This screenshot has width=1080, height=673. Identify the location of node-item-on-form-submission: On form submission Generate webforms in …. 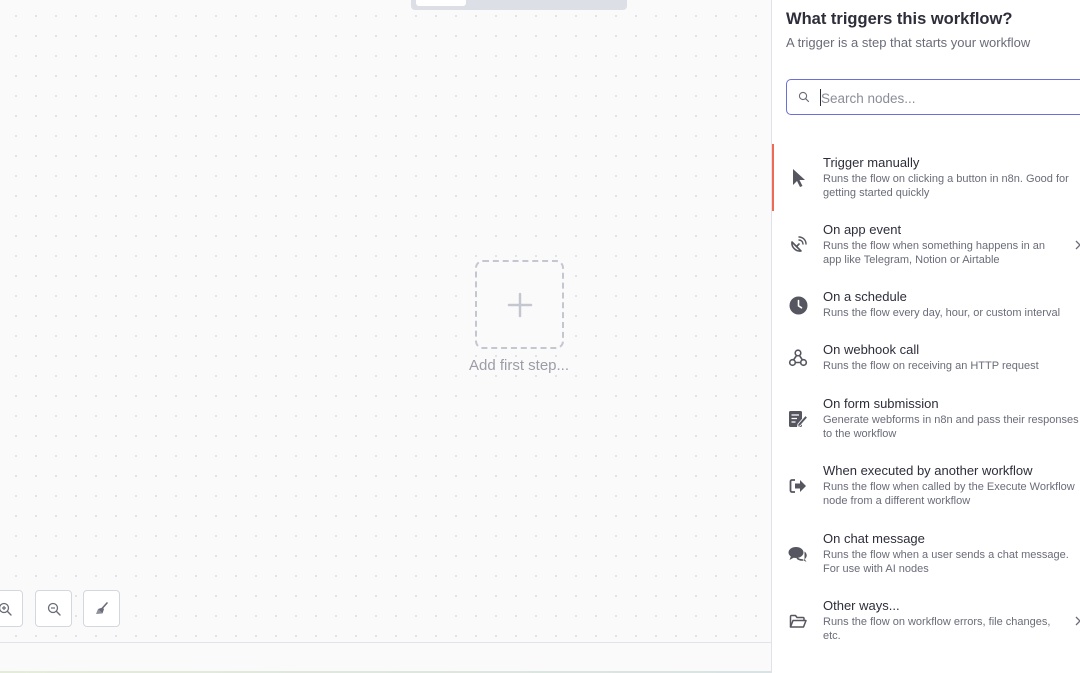
(926, 421).